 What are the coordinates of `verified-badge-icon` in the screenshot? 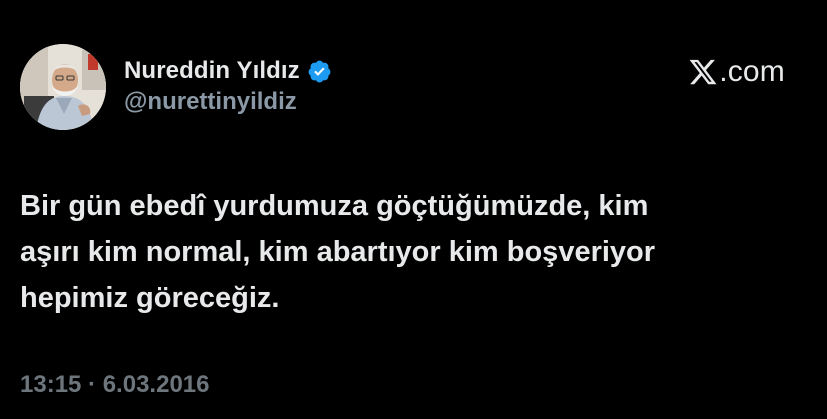 It's located at (319, 71).